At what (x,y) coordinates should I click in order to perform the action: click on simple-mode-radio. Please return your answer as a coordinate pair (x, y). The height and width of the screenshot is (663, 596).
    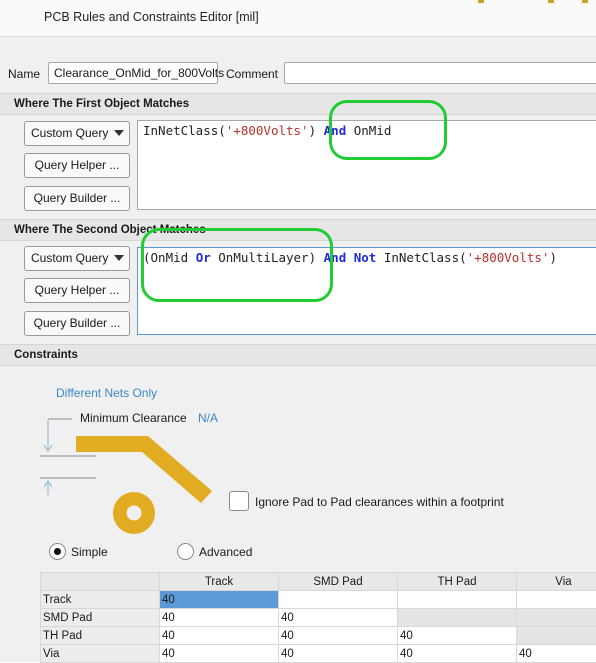
    Looking at the image, I should click on (57, 551).